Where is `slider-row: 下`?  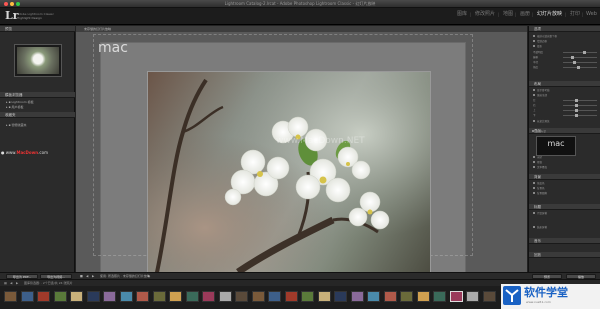
slider-row: 下 is located at coordinates (565, 115).